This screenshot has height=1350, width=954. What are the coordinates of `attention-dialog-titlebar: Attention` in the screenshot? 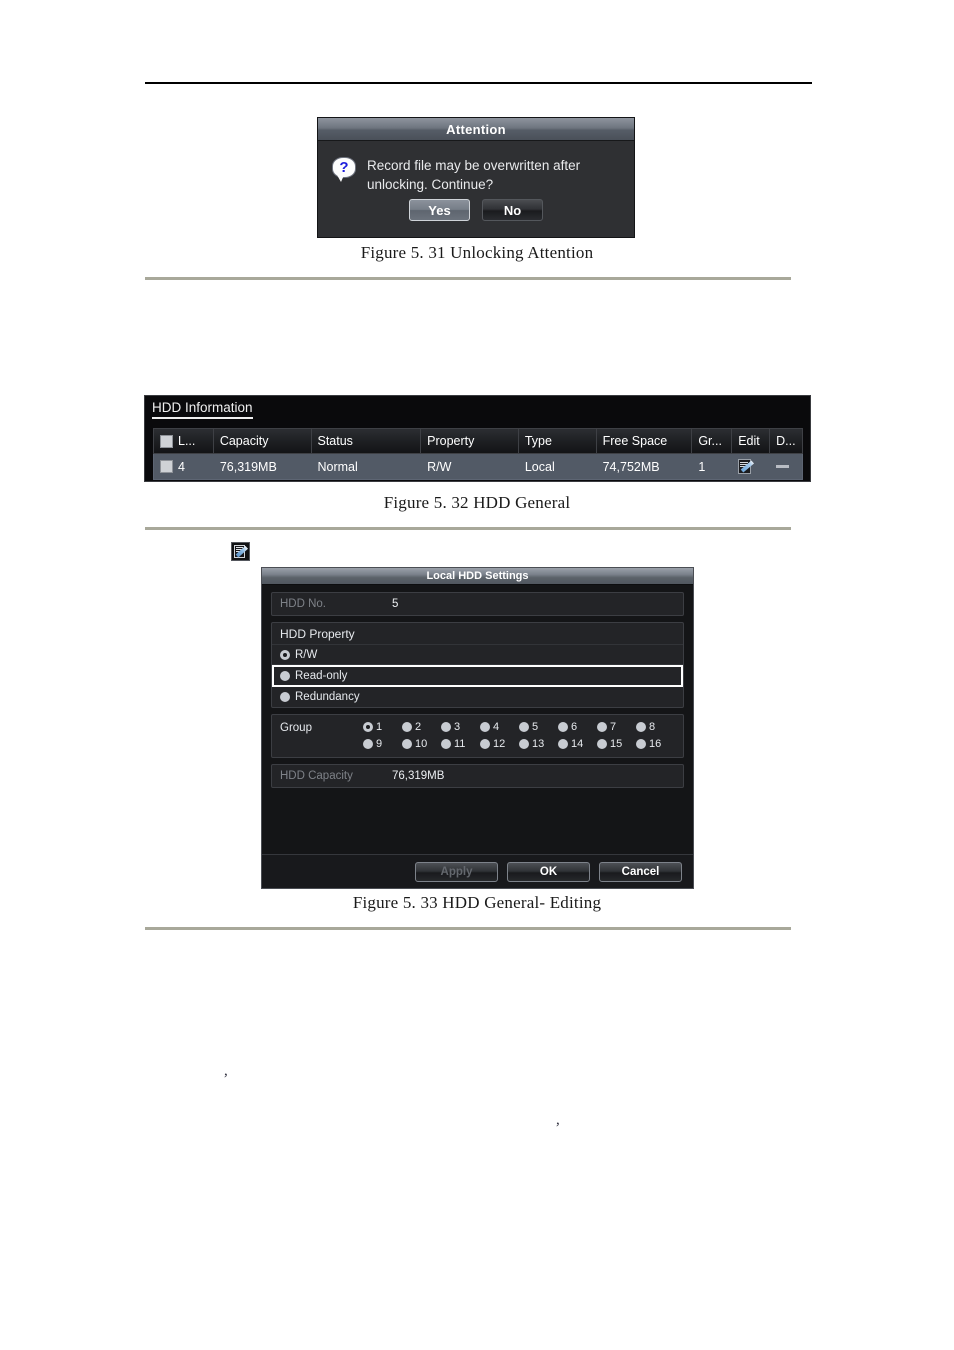 It's located at (476, 129).